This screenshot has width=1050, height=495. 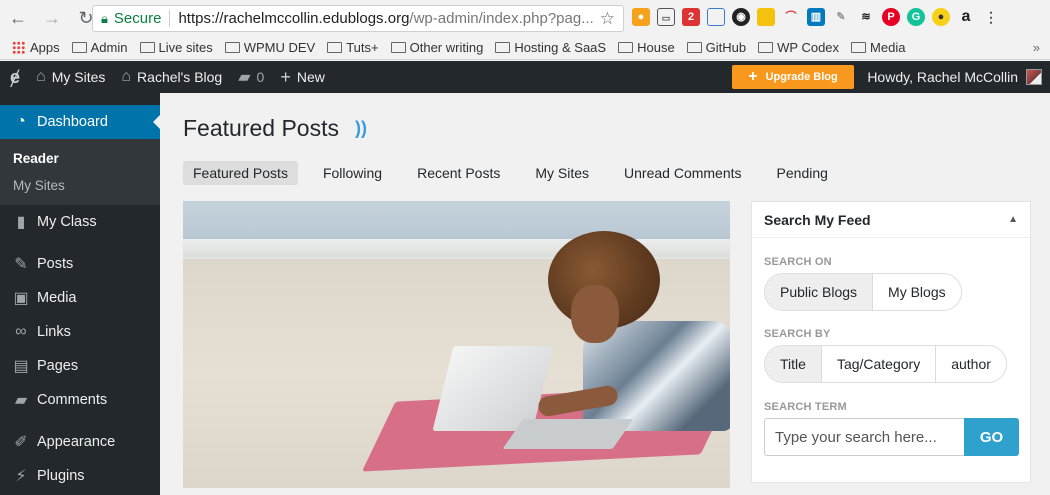 What do you see at coordinates (72, 400) in the screenshot?
I see `sidebar-item-label: Comments` at bounding box center [72, 400].